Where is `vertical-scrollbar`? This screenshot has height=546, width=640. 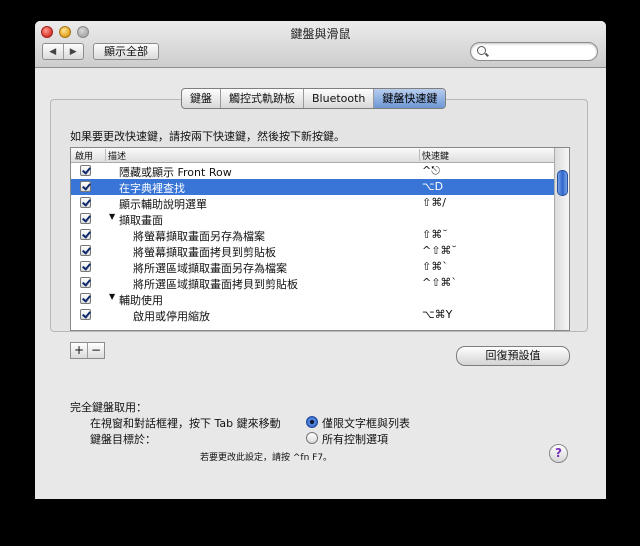 vertical-scrollbar is located at coordinates (561, 239).